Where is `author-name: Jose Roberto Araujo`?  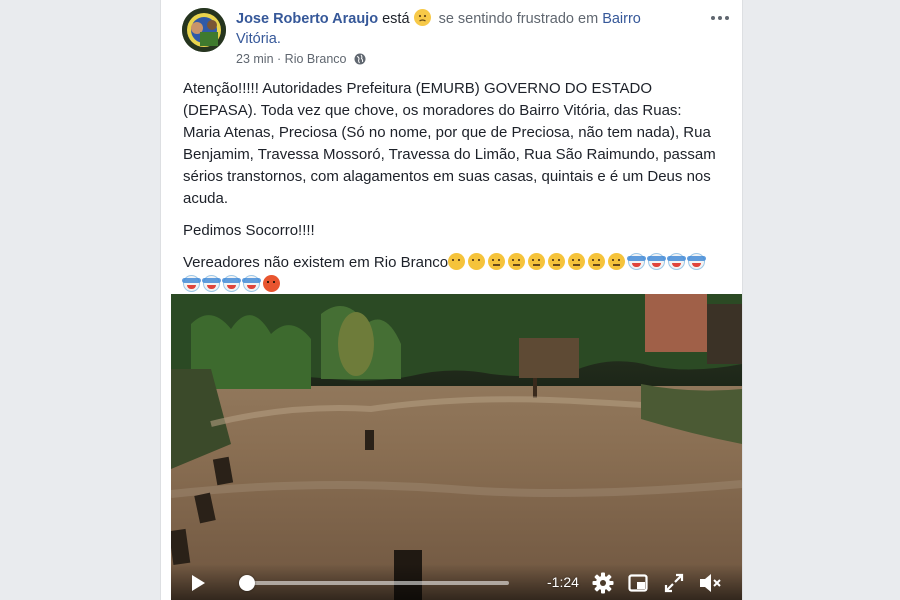 author-name: Jose Roberto Araujo is located at coordinates (307, 19).